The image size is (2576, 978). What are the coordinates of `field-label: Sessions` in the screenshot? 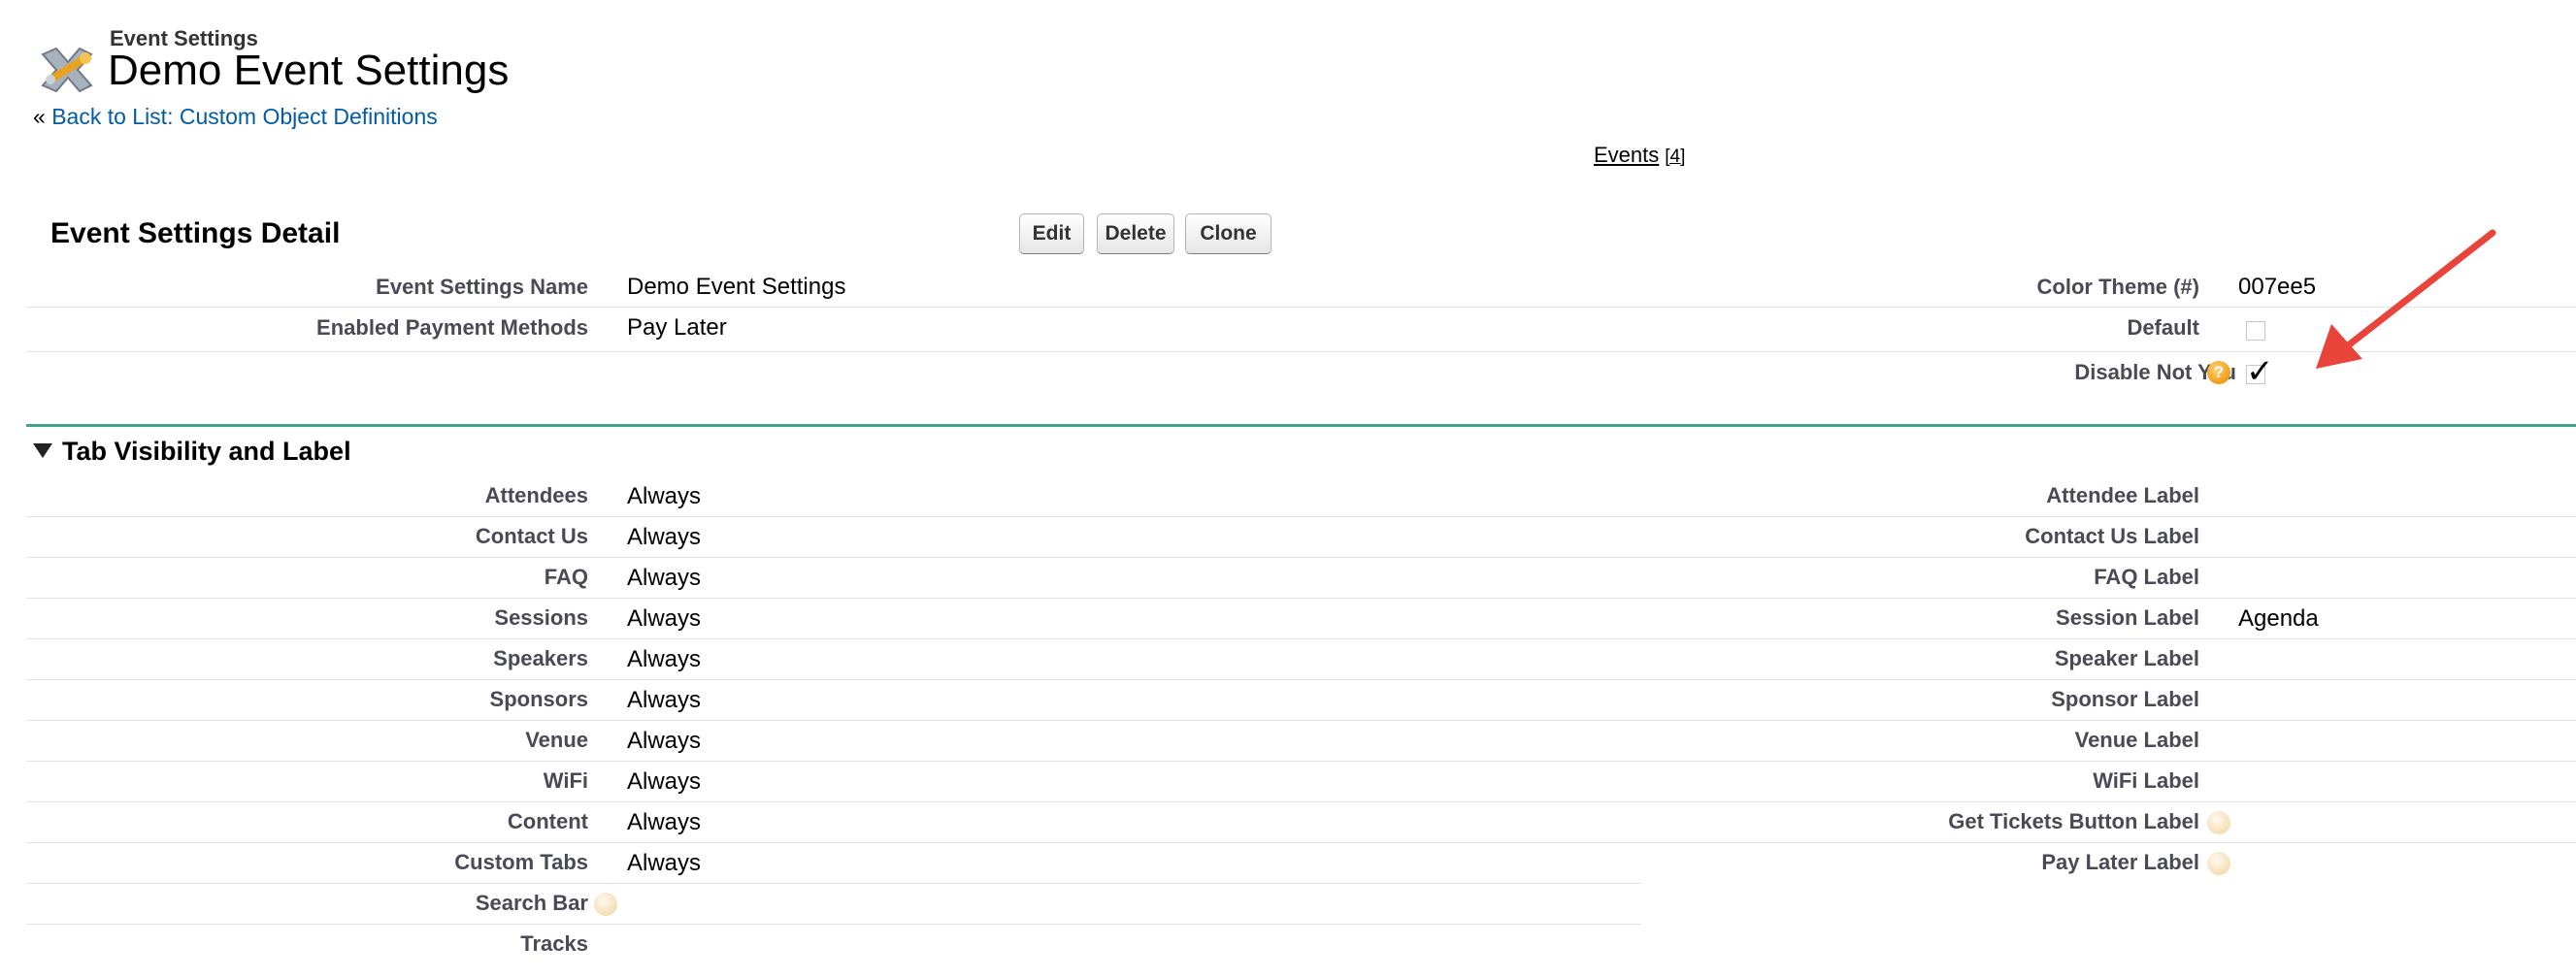 It's located at (541, 617).